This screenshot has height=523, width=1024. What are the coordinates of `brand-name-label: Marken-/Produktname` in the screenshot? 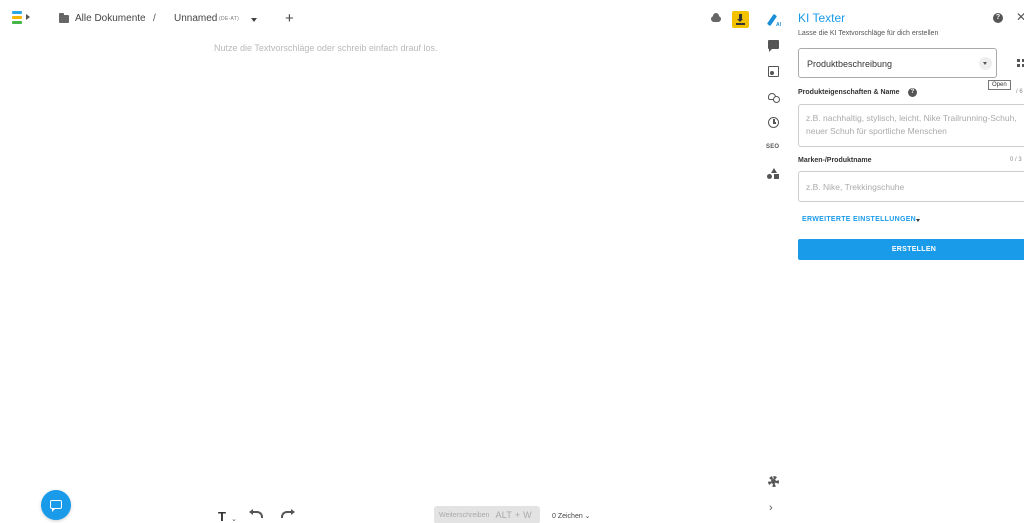 It's located at (835, 160).